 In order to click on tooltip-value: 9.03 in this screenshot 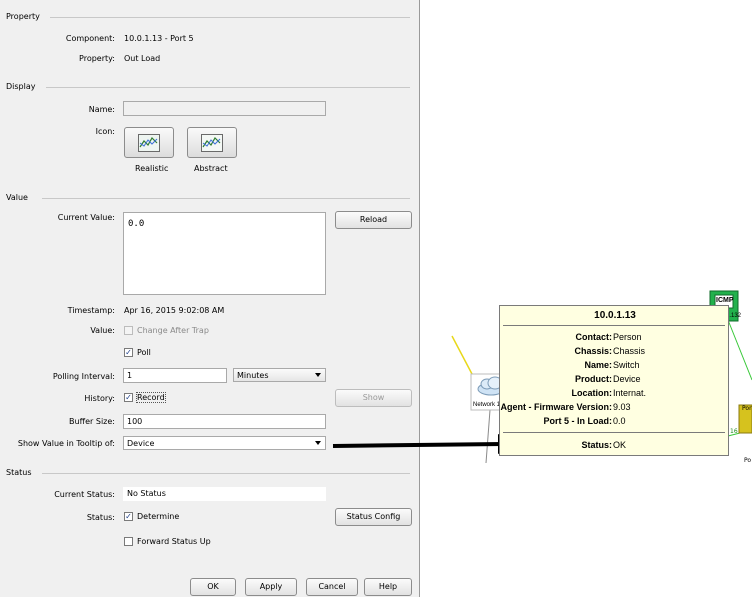, I will do `click(622, 407)`.